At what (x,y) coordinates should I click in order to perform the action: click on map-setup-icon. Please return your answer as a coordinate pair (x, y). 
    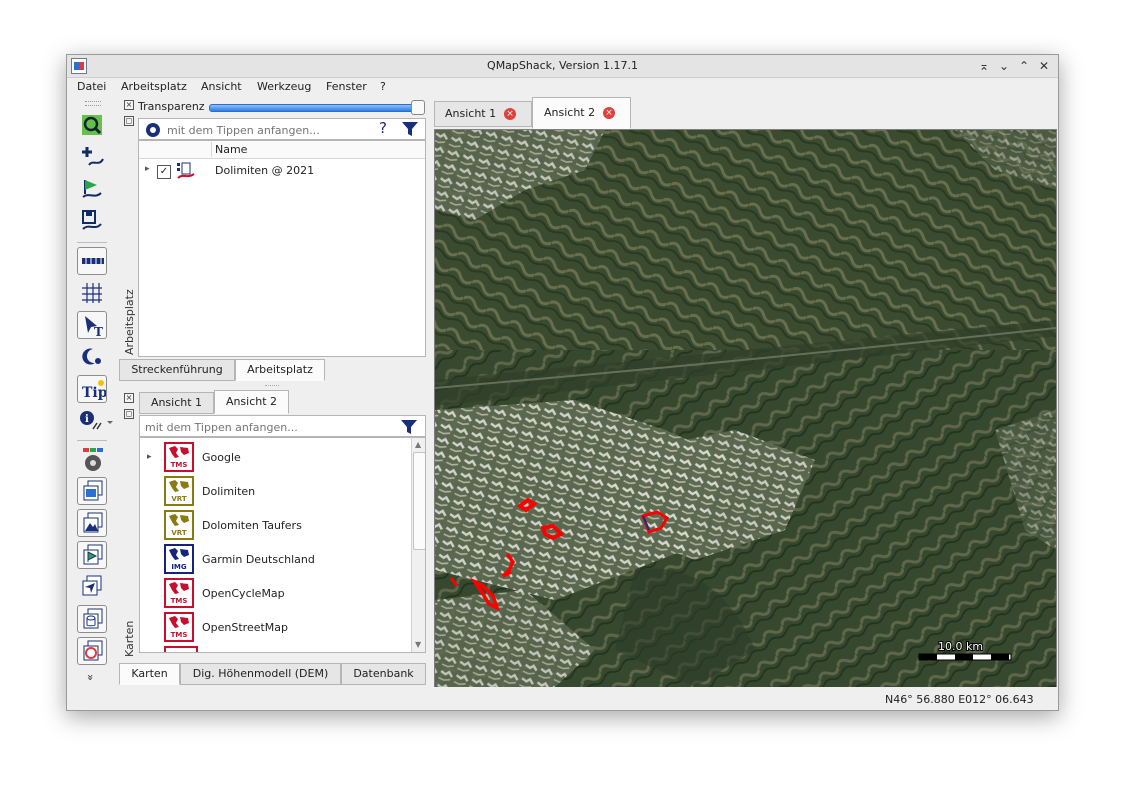
    Looking at the image, I should click on (92, 459).